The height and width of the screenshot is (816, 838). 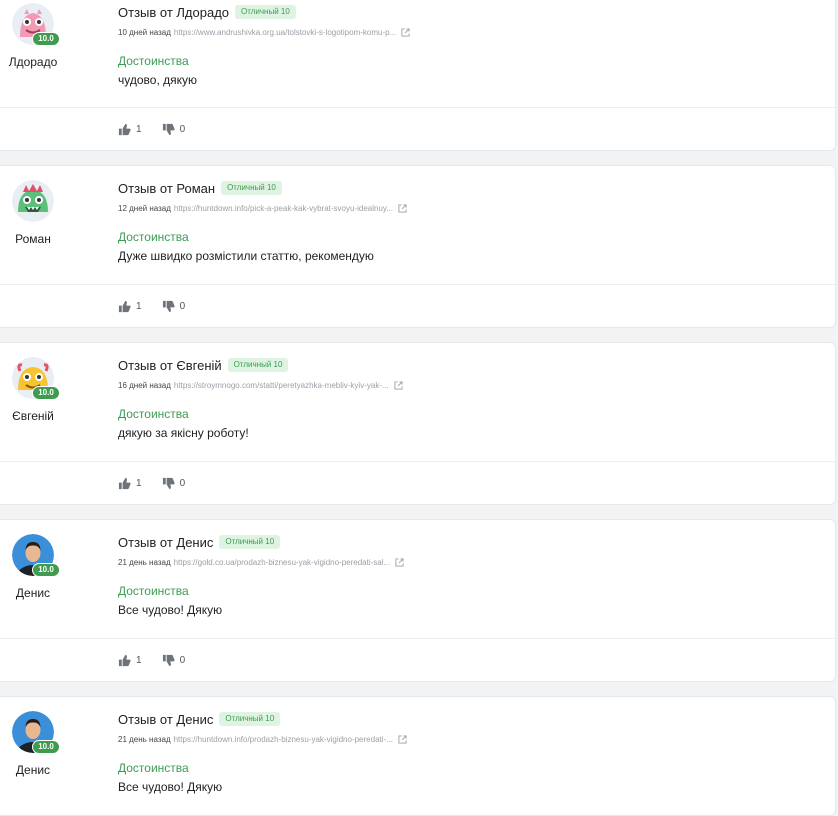 What do you see at coordinates (167, 188) in the screenshot?
I see `review-title: Отзыв от Роман` at bounding box center [167, 188].